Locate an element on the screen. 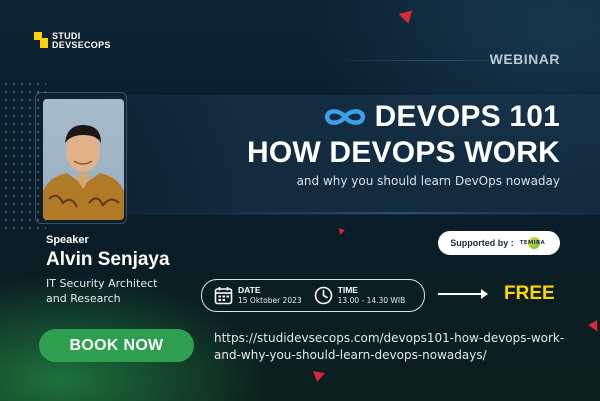 The image size is (600, 401). supported-by-badge: Supported by : TEMIRA is located at coordinates (499, 243).